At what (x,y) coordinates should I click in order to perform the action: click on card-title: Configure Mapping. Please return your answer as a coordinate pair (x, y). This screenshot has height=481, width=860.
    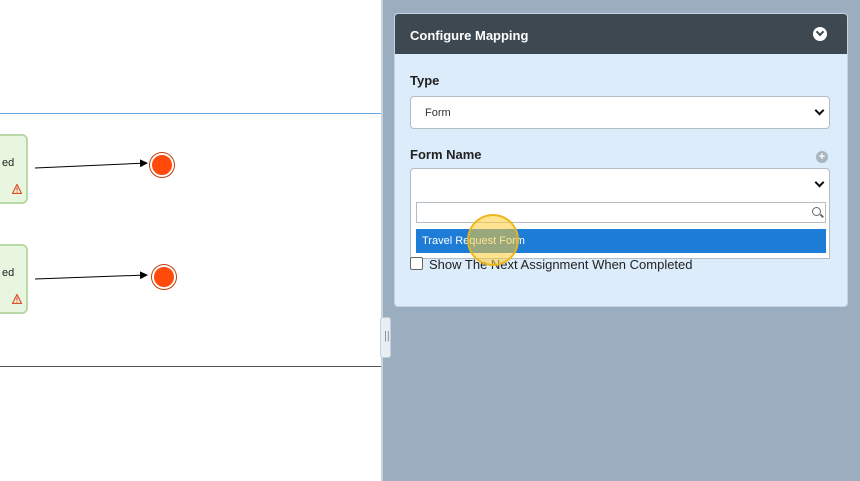
    Looking at the image, I should click on (469, 35).